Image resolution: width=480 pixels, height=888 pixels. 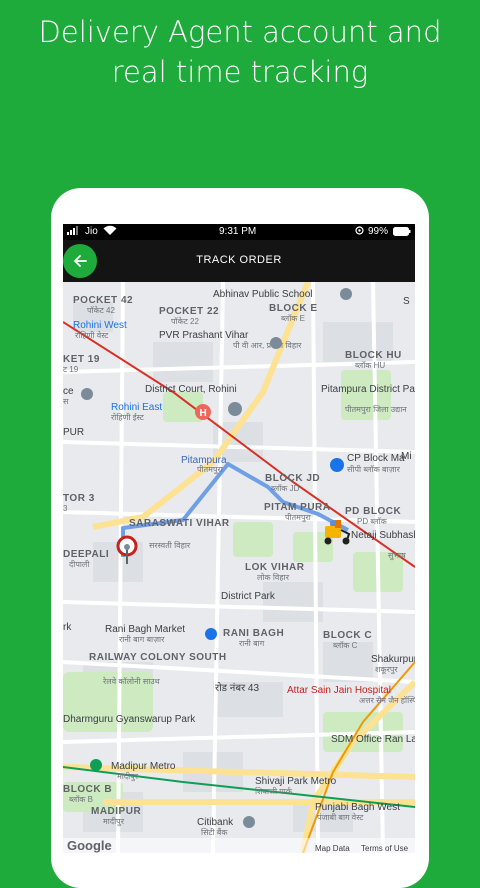 I want to click on svg-text: PUR, so click(x=73, y=432).